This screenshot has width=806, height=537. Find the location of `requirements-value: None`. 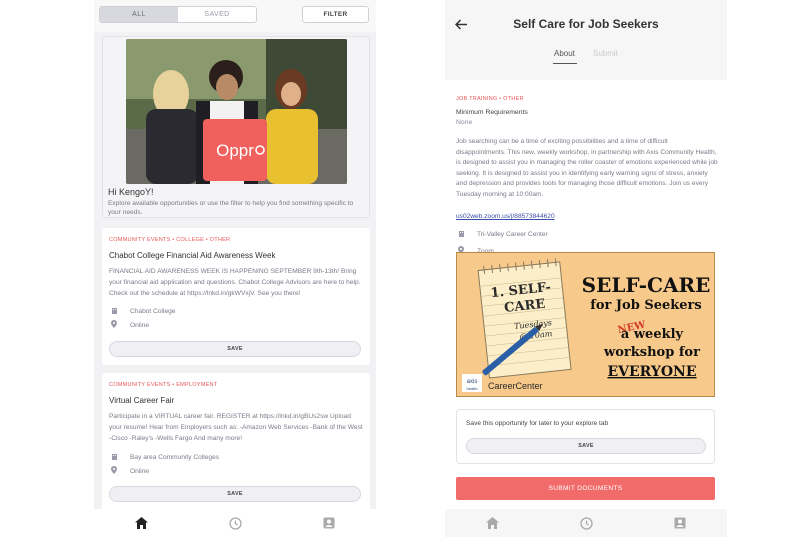

requirements-value: None is located at coordinates (464, 122).